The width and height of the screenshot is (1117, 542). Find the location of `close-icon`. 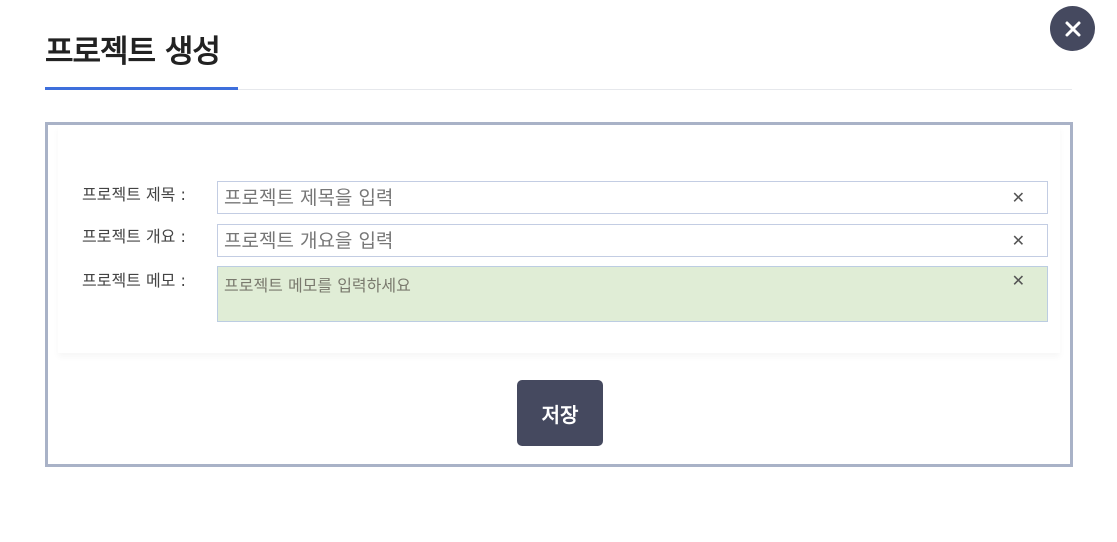

close-icon is located at coordinates (1072, 28).